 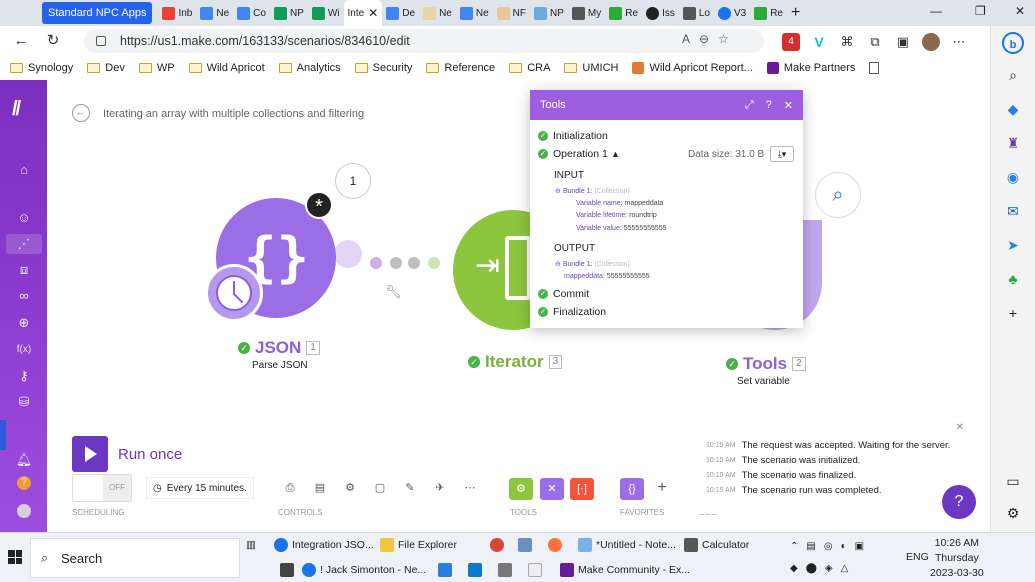 What do you see at coordinates (591, 68) in the screenshot?
I see `bookmark-umich: UMICH` at bounding box center [591, 68].